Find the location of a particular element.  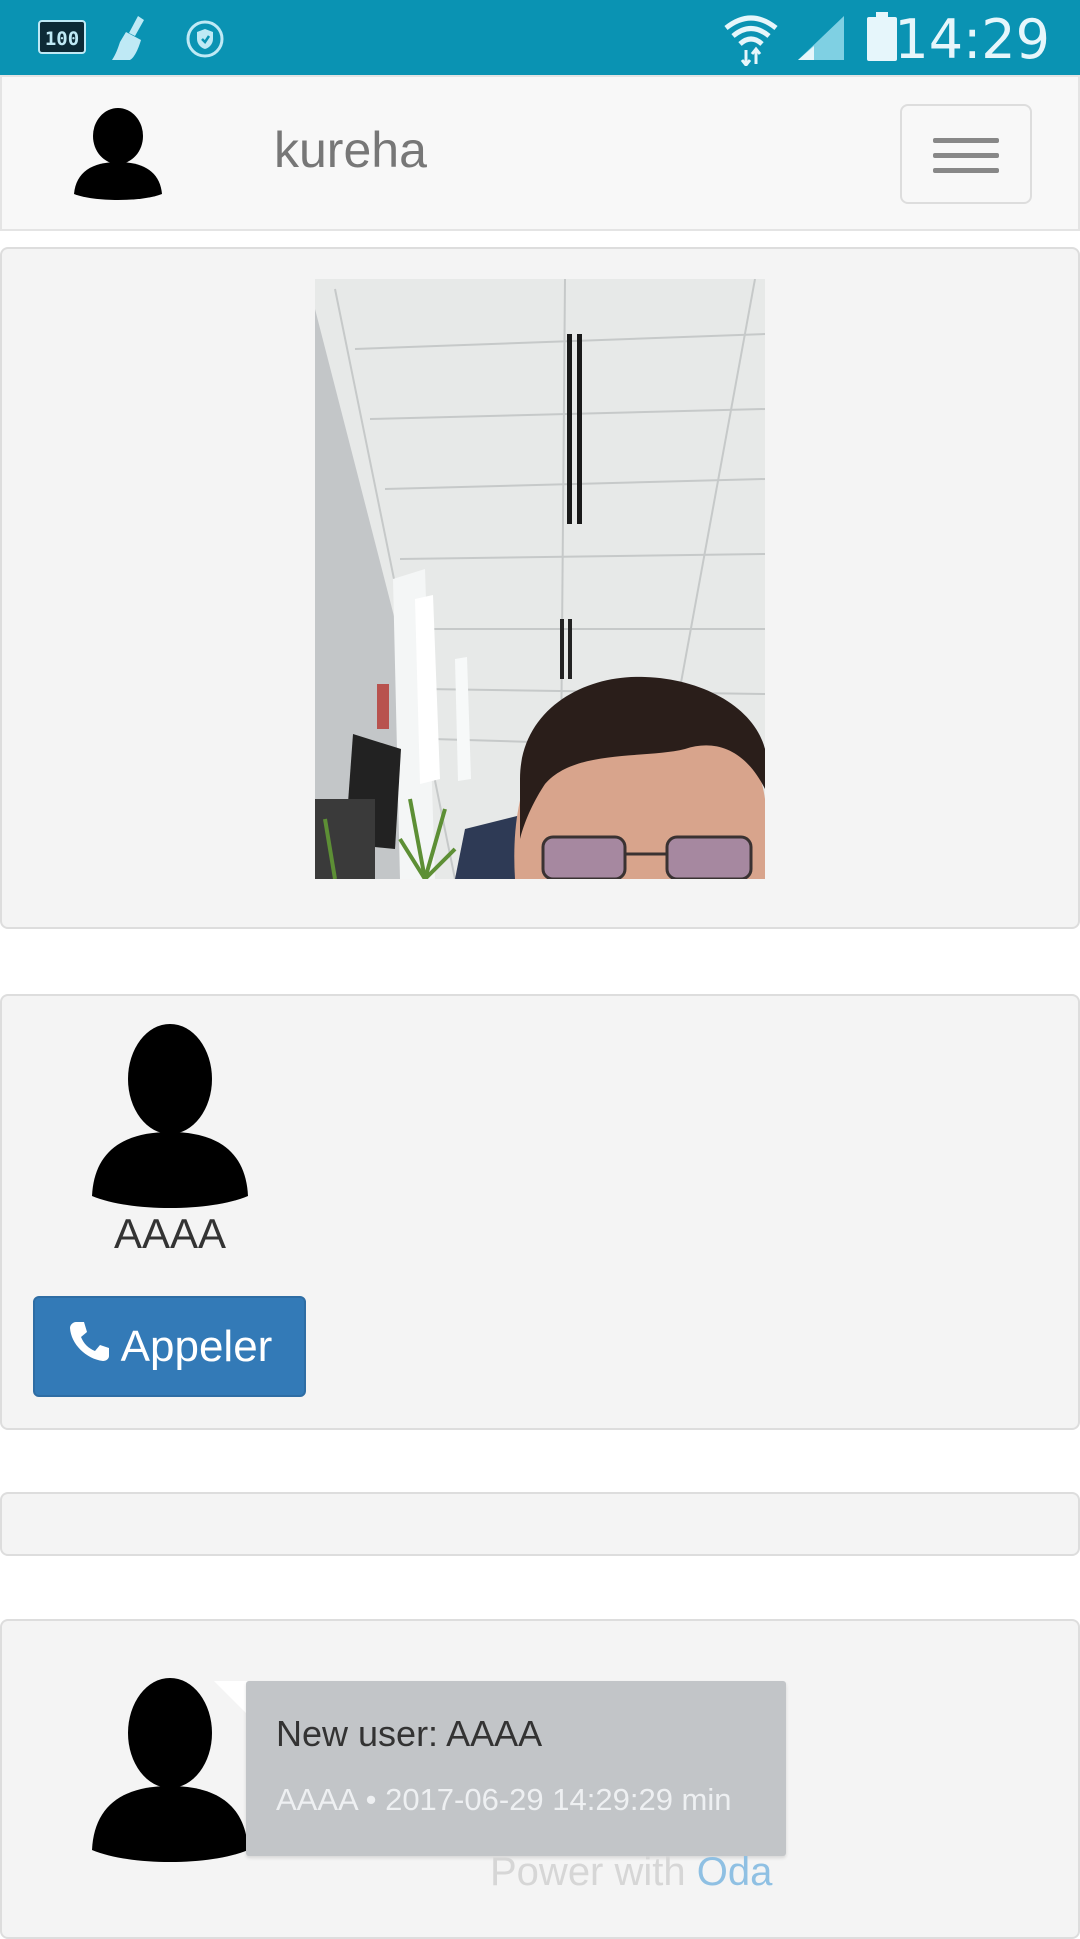

call-button-label: Appeler is located at coordinates (196, 1346).